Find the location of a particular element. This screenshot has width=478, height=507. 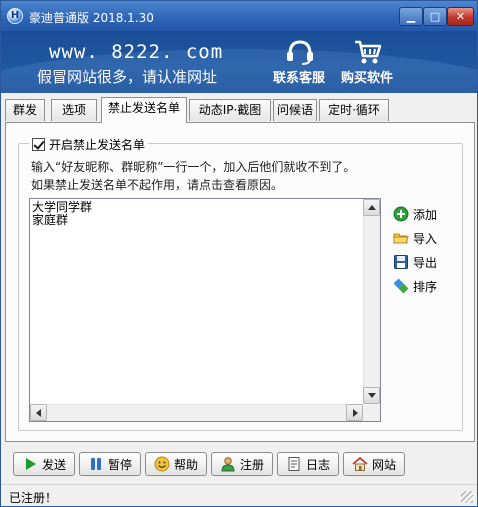

play-icon is located at coordinates (30, 464).